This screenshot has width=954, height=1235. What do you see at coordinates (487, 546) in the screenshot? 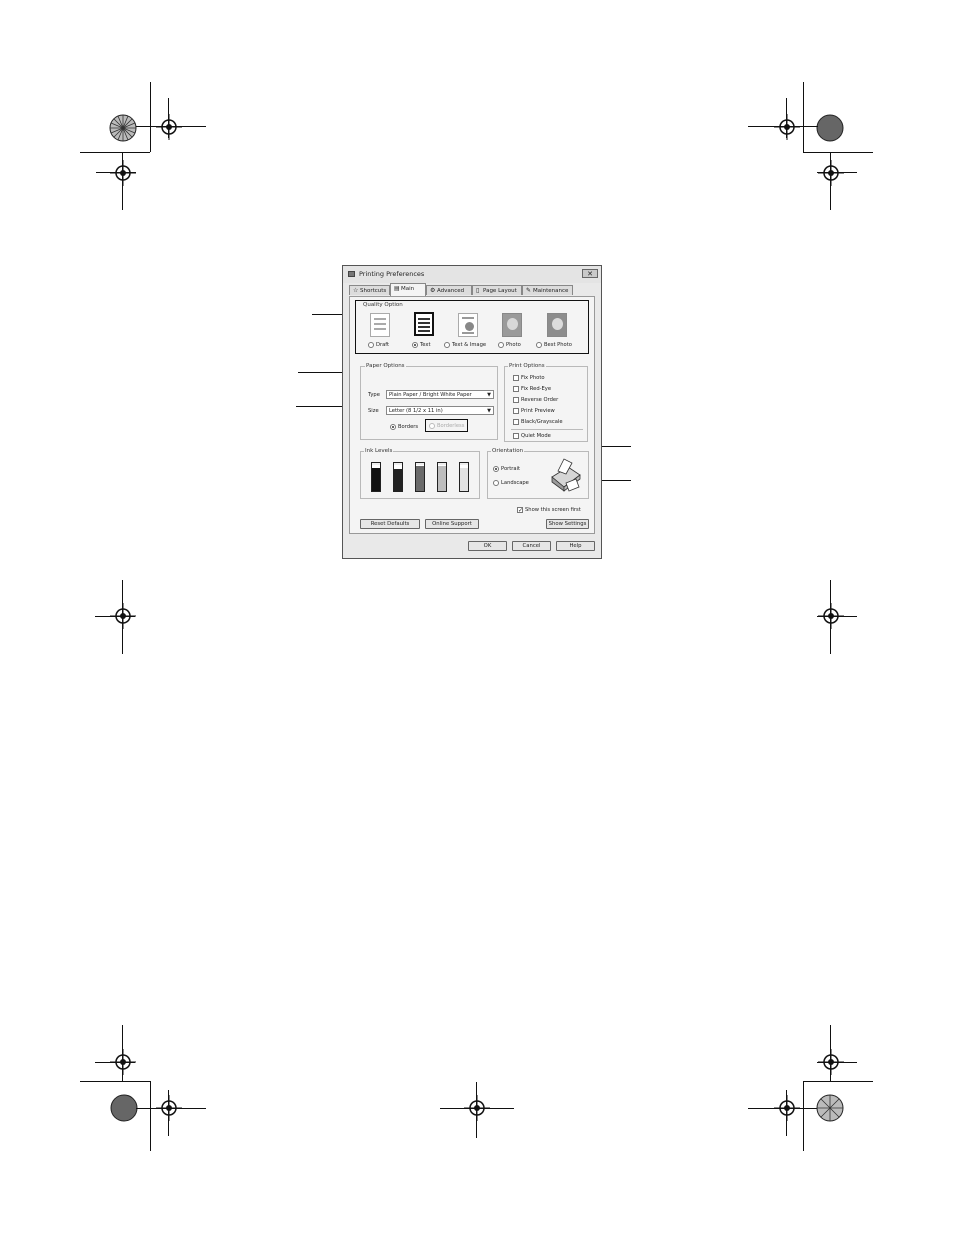
I see `ok-button: OK` at bounding box center [487, 546].